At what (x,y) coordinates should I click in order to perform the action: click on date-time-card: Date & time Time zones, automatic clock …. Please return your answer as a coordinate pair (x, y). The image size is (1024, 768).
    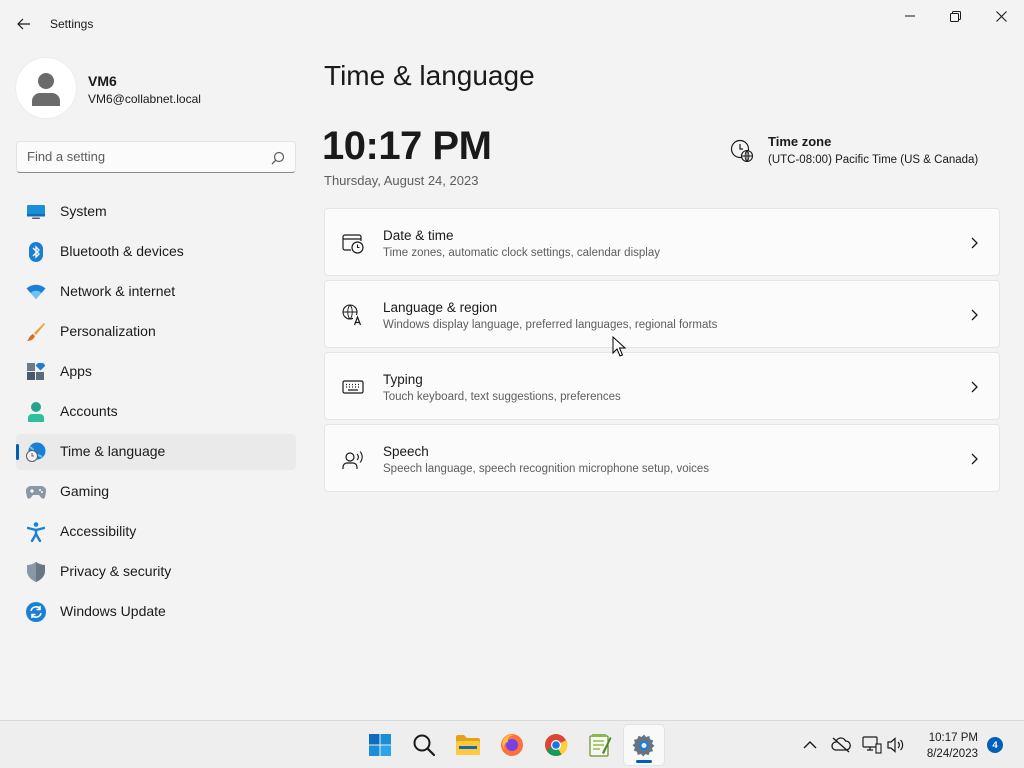
    Looking at the image, I should click on (662, 242).